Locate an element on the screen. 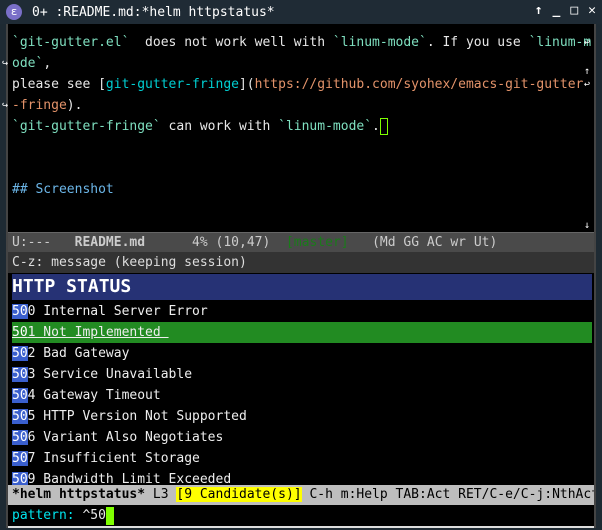 The width and height of the screenshot is (602, 530). editor-line: -fringe). is located at coordinates (47, 105).